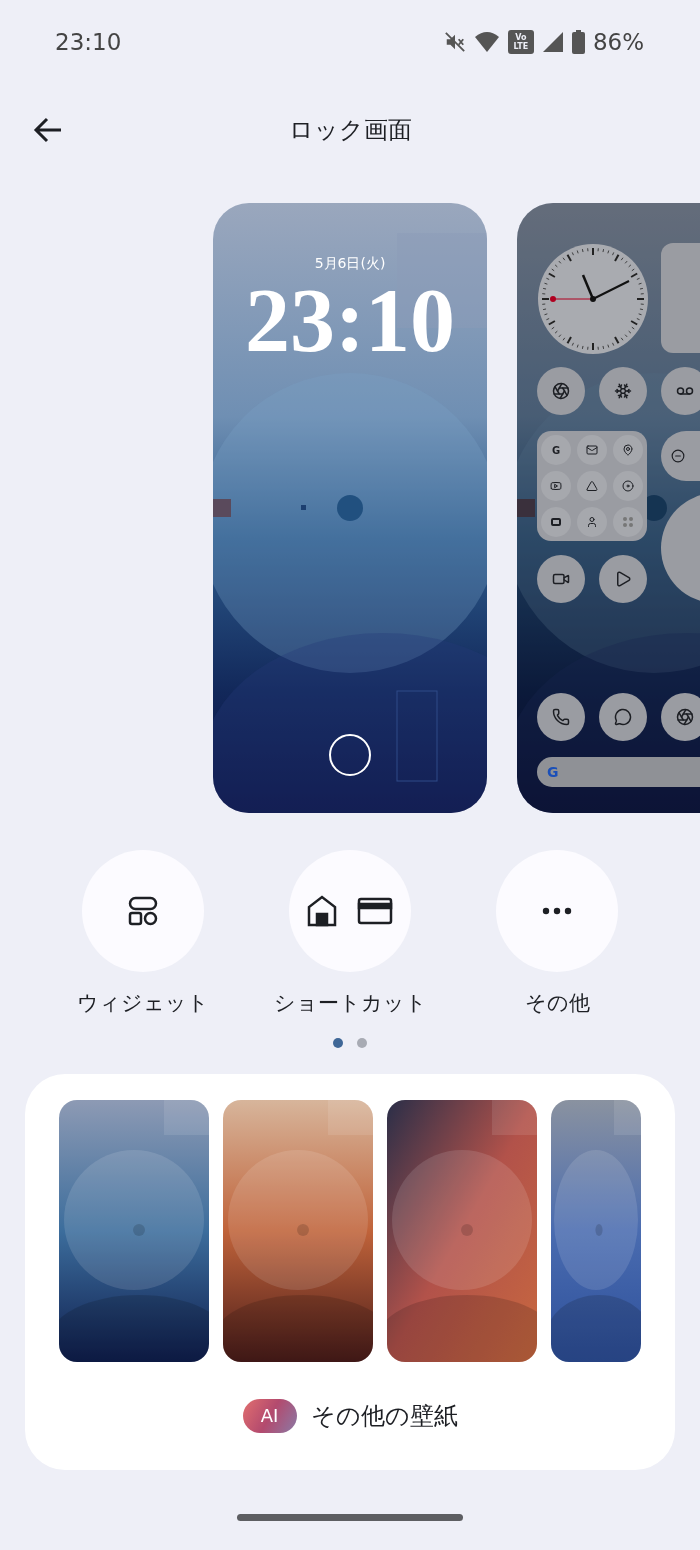  I want to click on ai-badge: AI, so click(269, 1415).